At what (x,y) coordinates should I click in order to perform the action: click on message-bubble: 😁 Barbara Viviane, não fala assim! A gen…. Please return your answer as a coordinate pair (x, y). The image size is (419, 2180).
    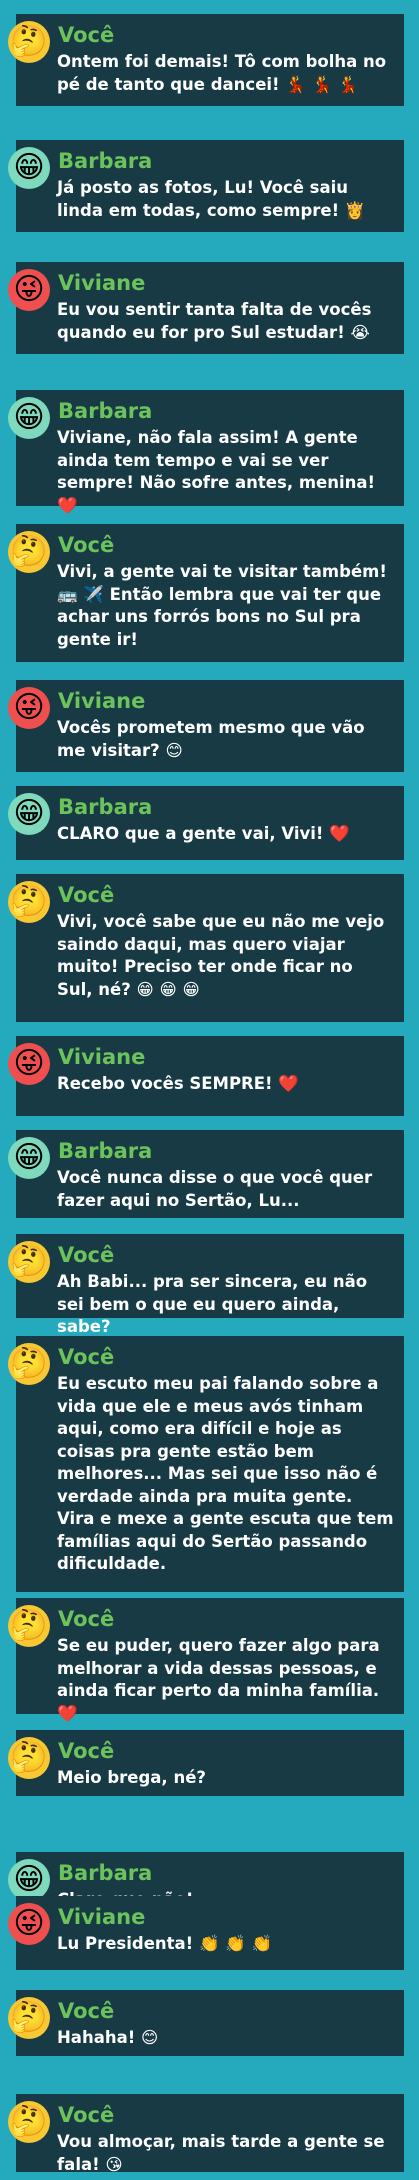
    Looking at the image, I should click on (206, 452).